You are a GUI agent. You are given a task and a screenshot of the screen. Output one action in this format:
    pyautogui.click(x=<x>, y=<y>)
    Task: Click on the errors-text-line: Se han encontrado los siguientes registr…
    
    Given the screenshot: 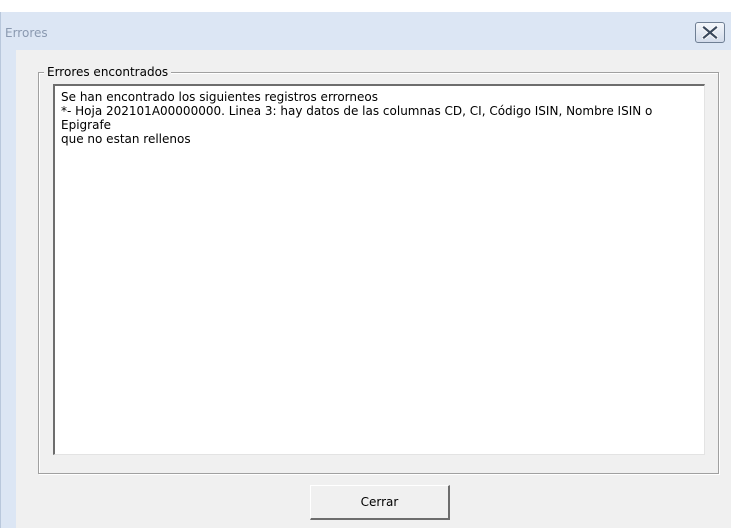 What is the action you would take?
    pyautogui.click(x=219, y=97)
    